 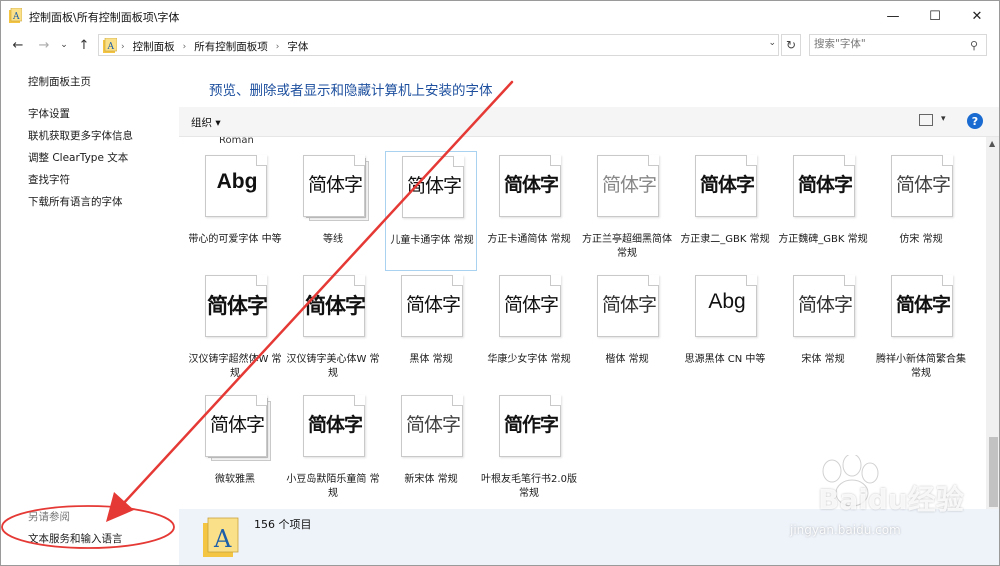 What do you see at coordinates (845, 530) in the screenshot?
I see `watermark-url: jingyan.baidu.com` at bounding box center [845, 530].